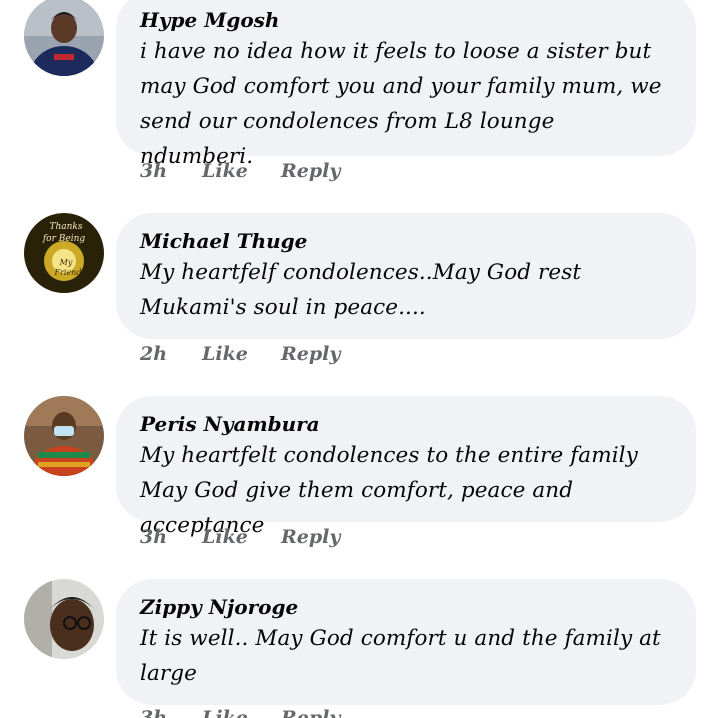 This screenshot has height=718, width=720. I want to click on avatar-text: Friend, so click(68, 272).